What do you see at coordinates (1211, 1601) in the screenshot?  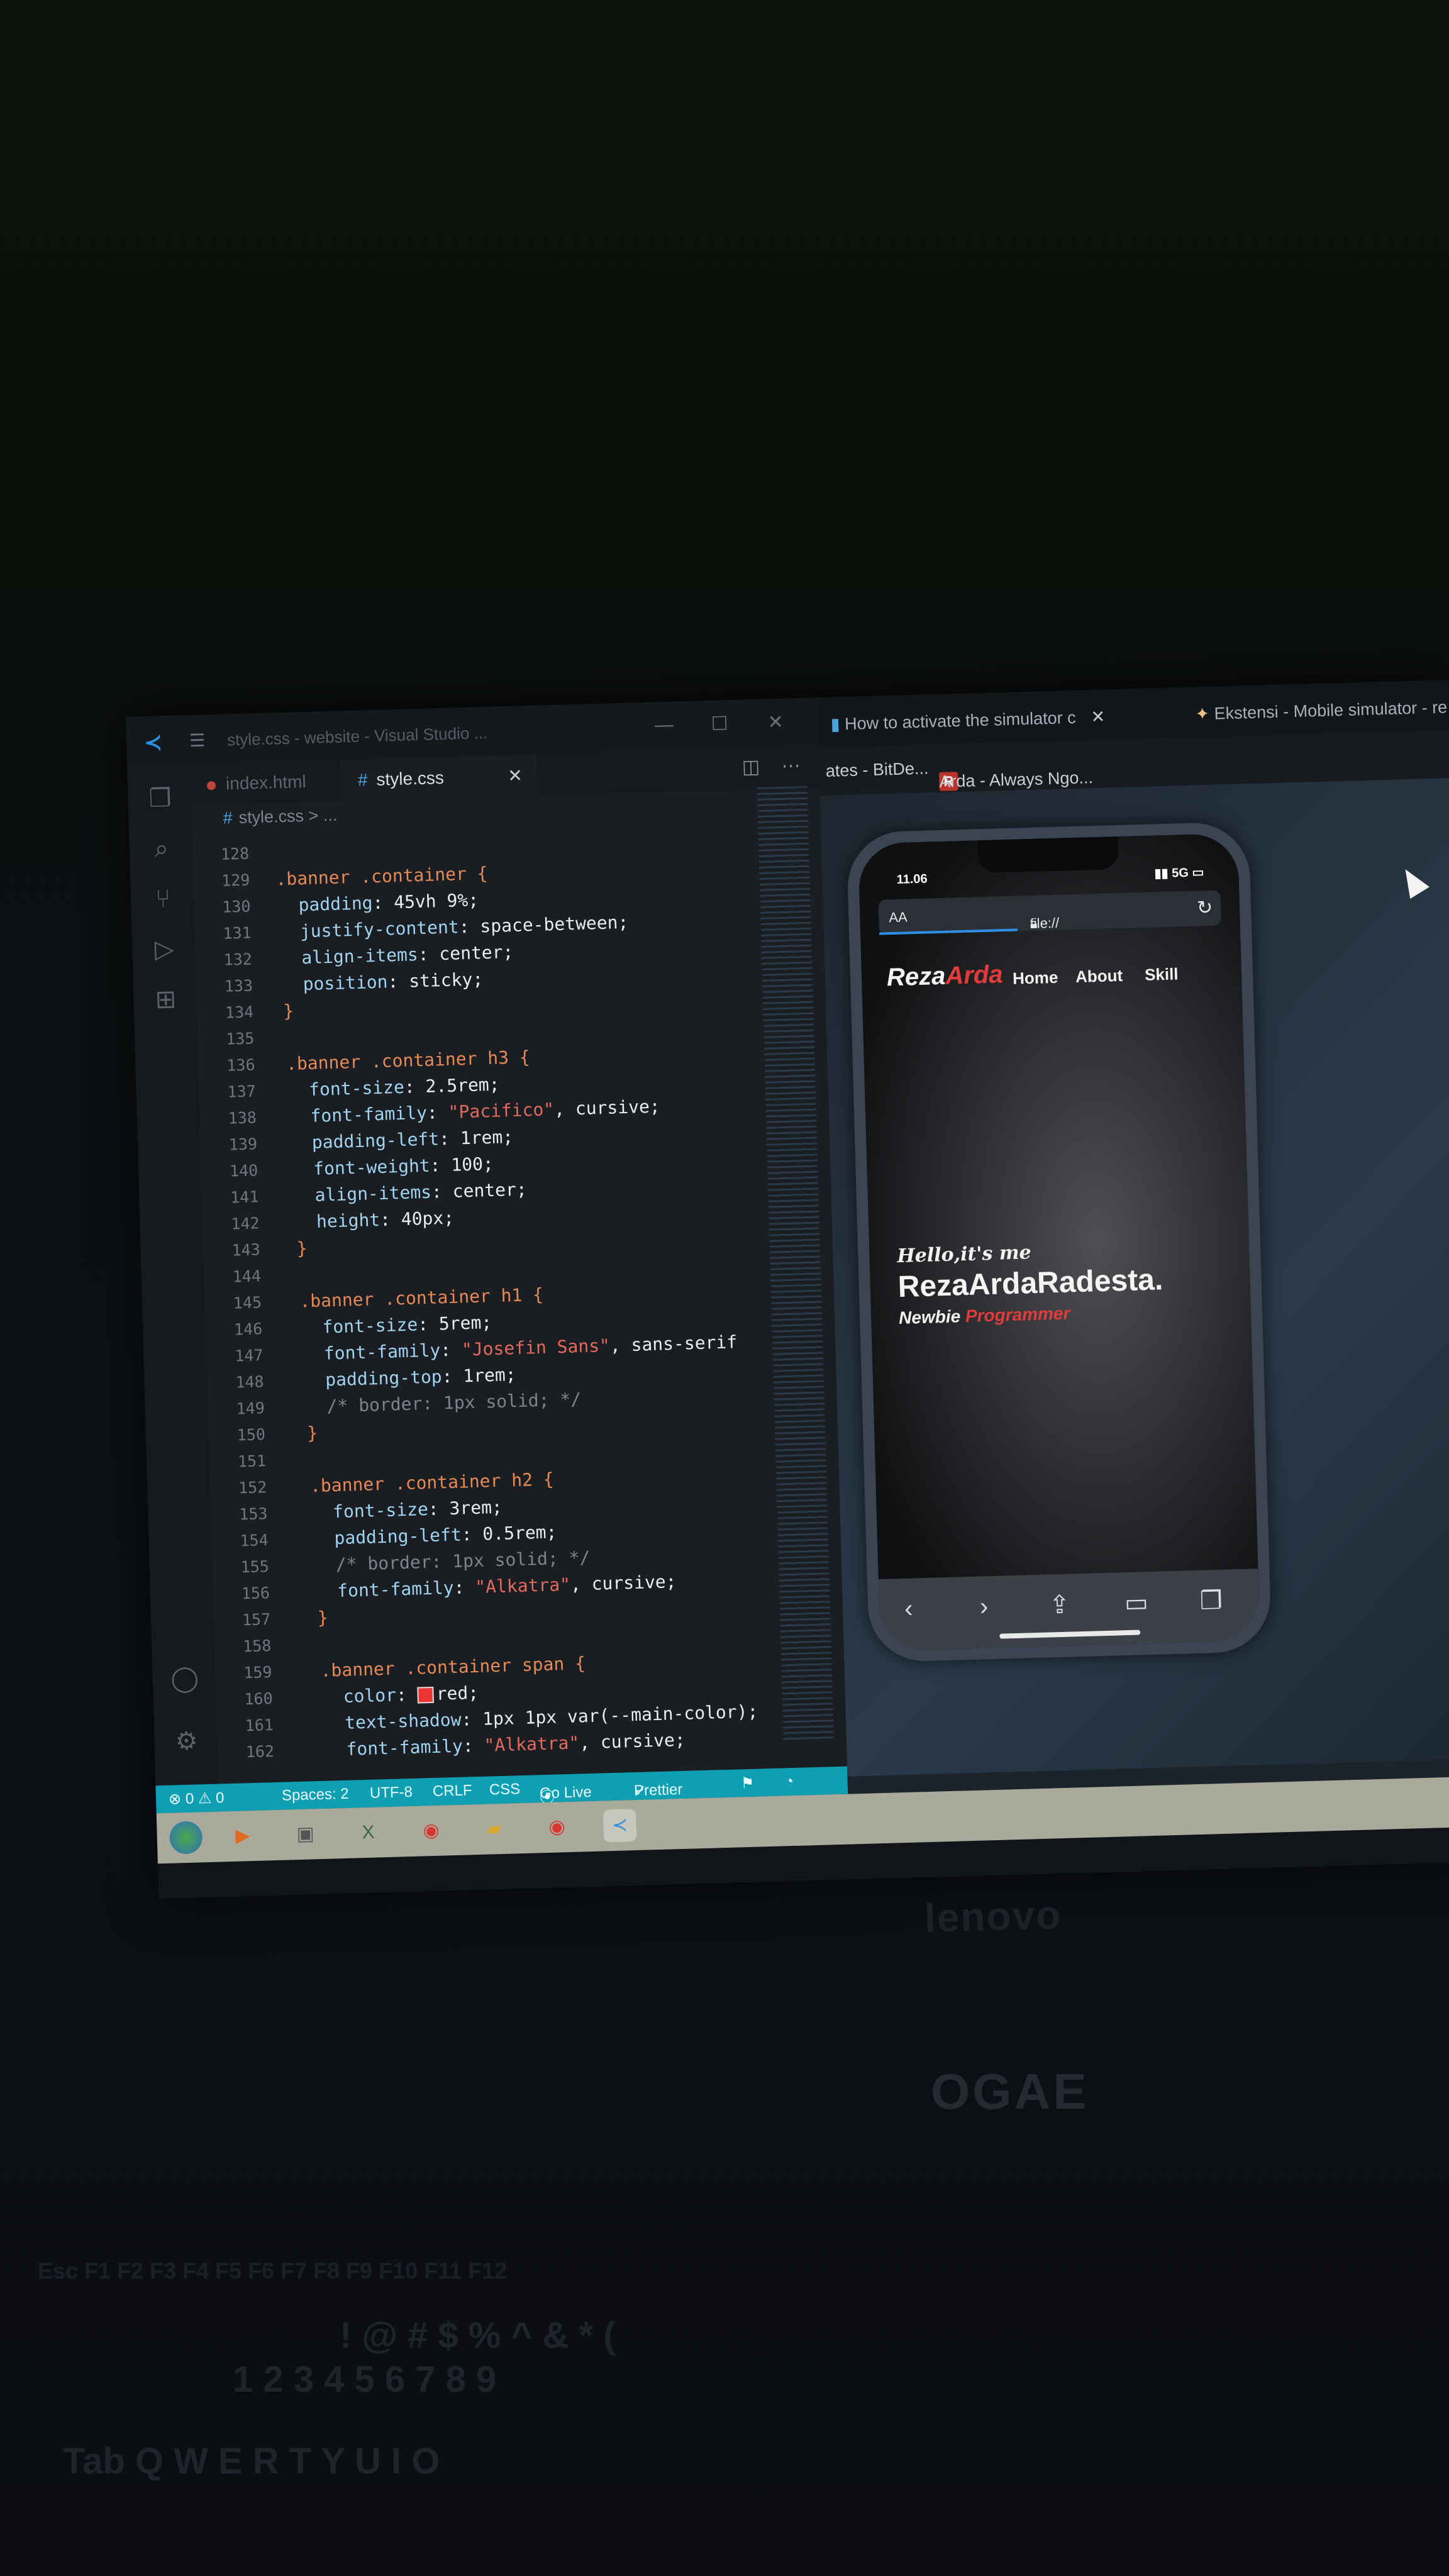 I see `tabs-icon: ❐` at bounding box center [1211, 1601].